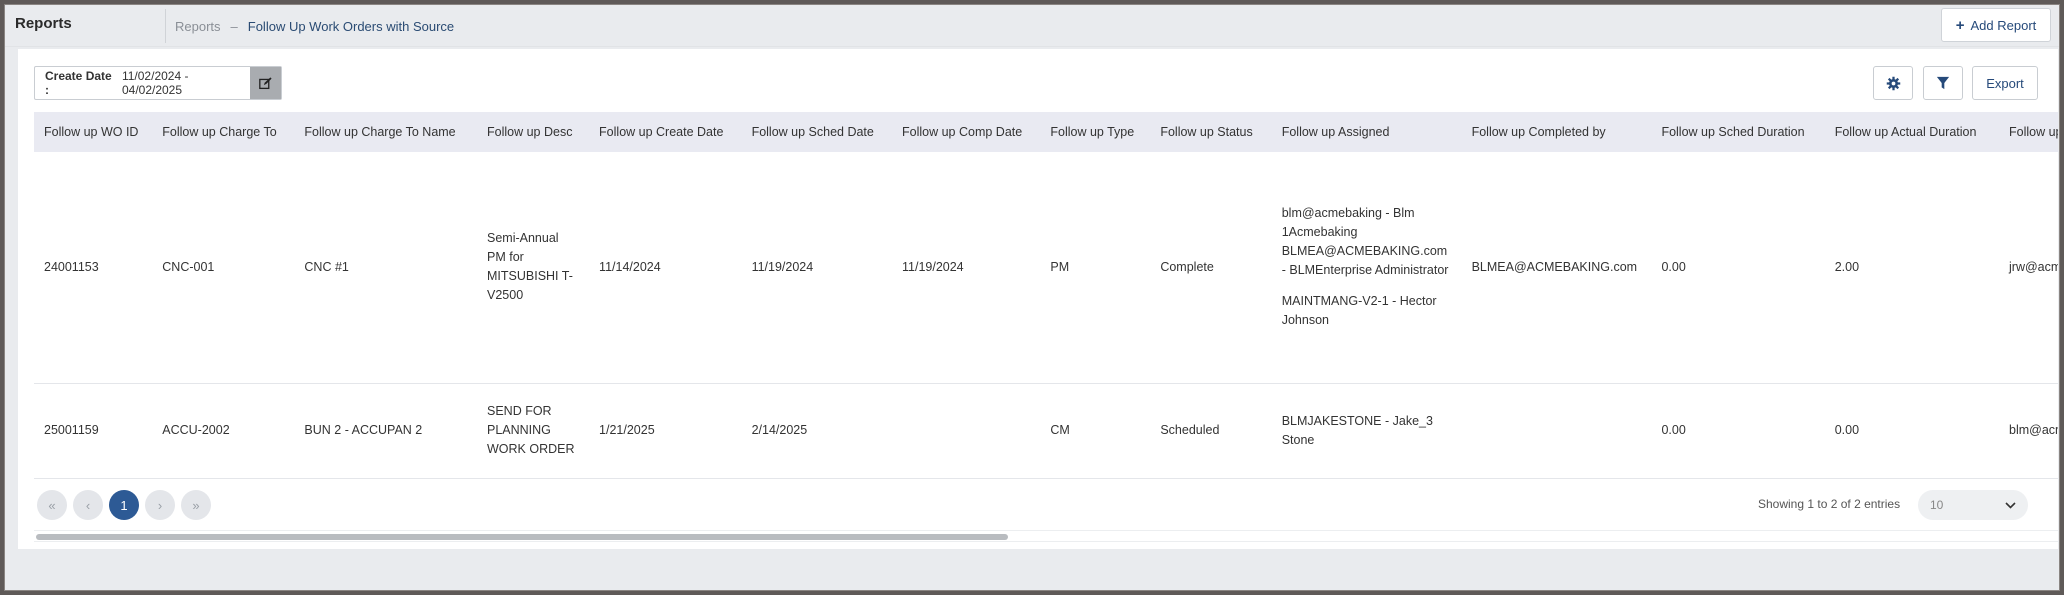 Image resolution: width=2064 pixels, height=595 pixels. What do you see at coordinates (779, 430) in the screenshot?
I see `cell-sched-date: 2/14/2025` at bounding box center [779, 430].